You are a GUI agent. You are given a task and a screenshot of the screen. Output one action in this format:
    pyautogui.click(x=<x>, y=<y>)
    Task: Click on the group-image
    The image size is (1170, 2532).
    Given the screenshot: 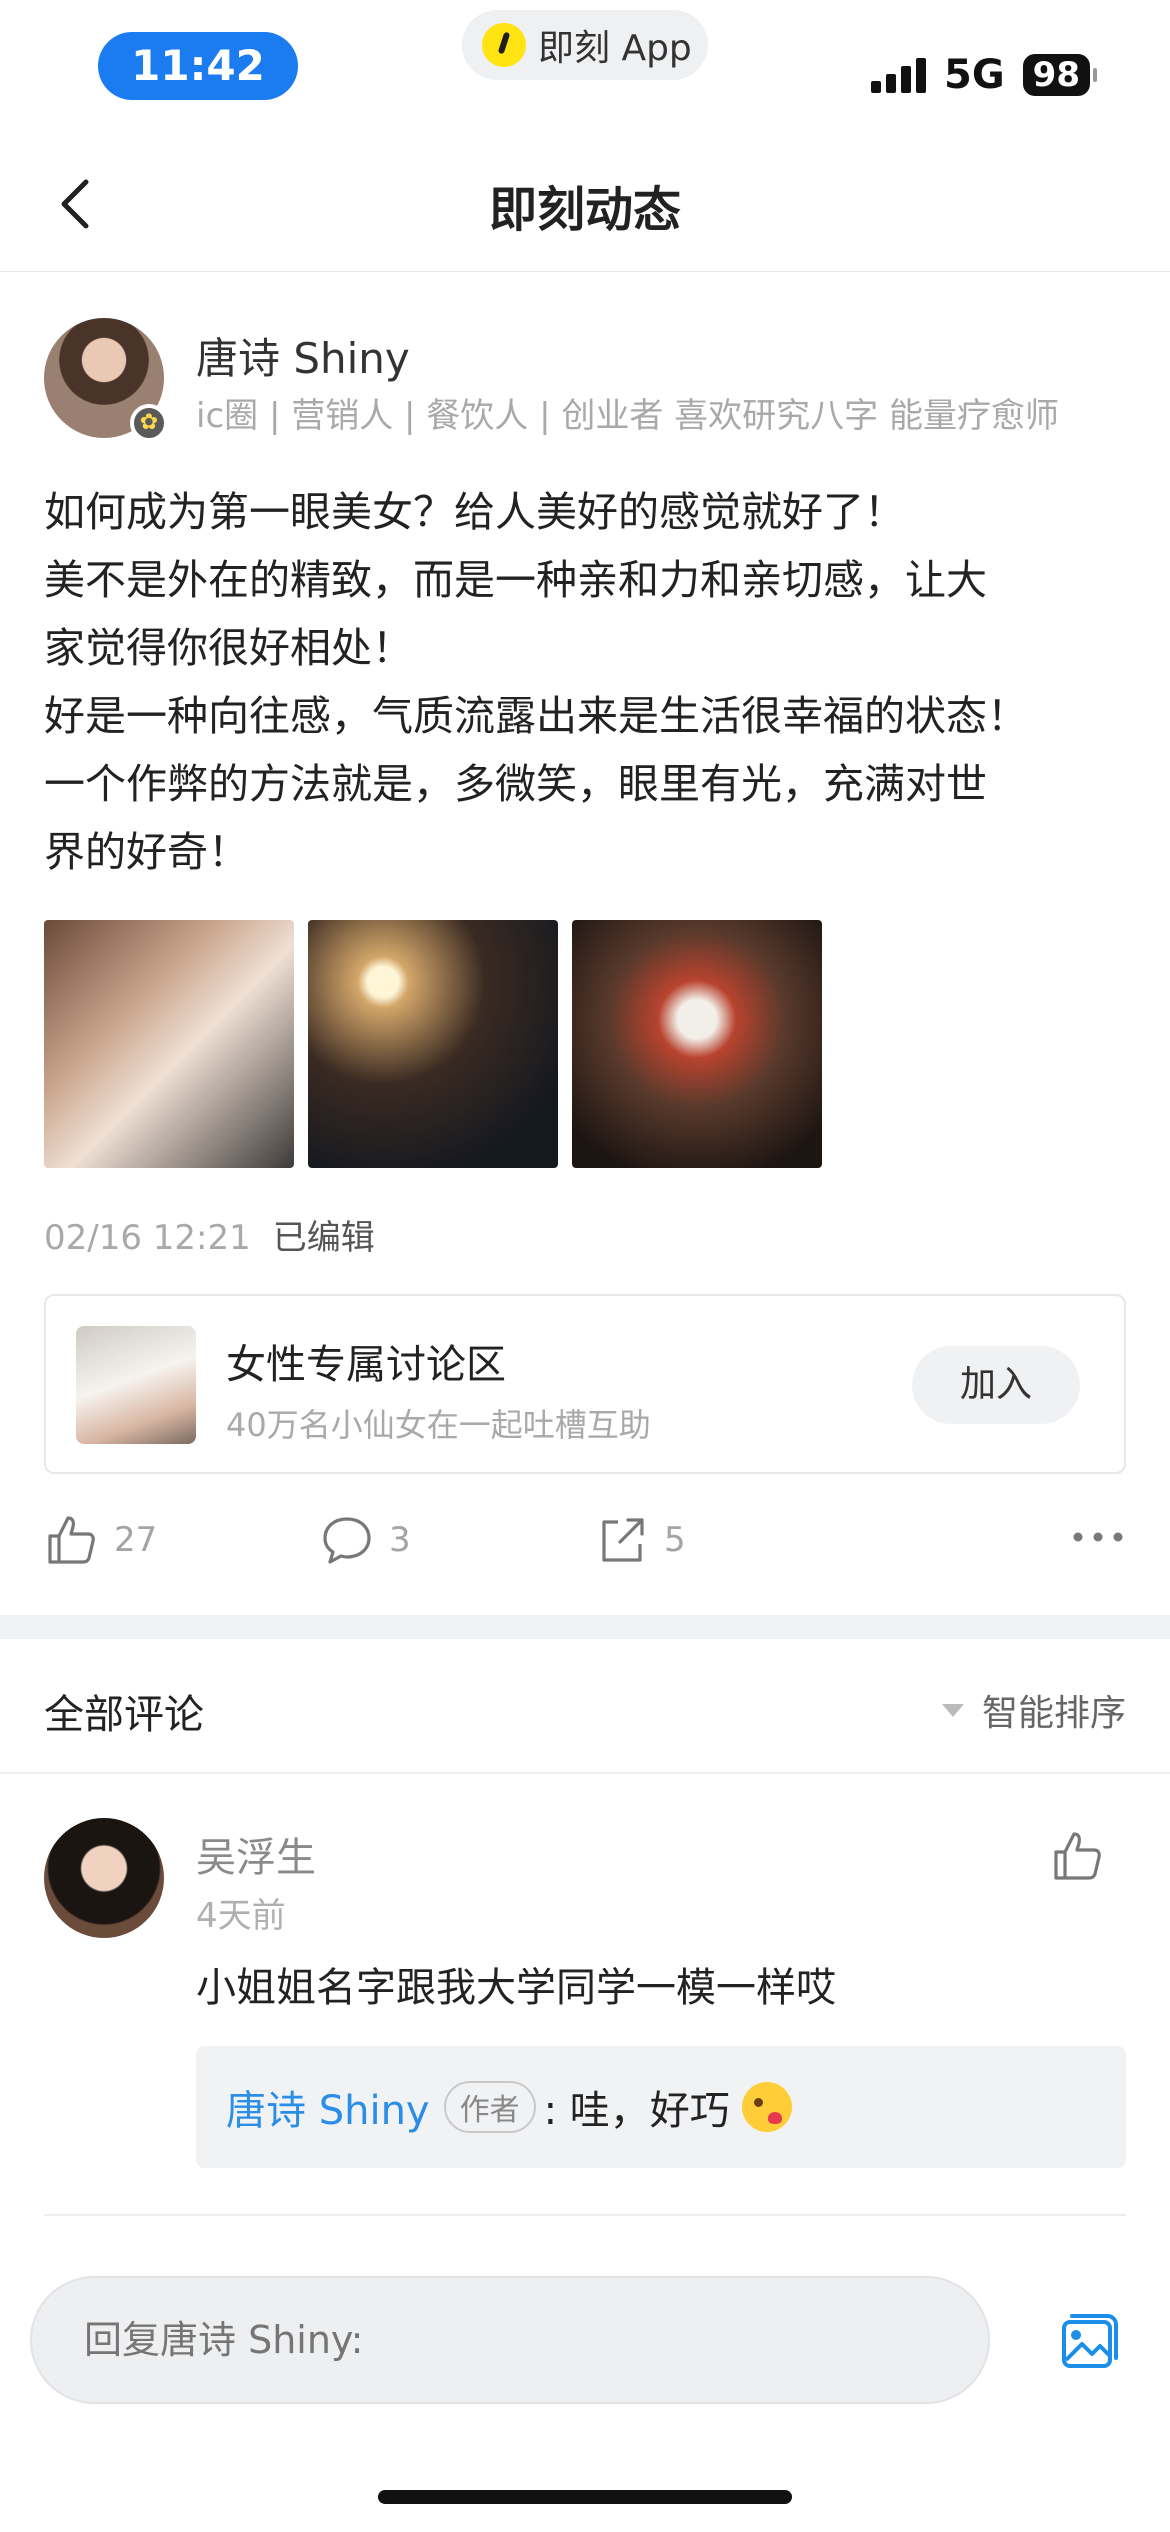 What is the action you would take?
    pyautogui.click(x=136, y=1385)
    